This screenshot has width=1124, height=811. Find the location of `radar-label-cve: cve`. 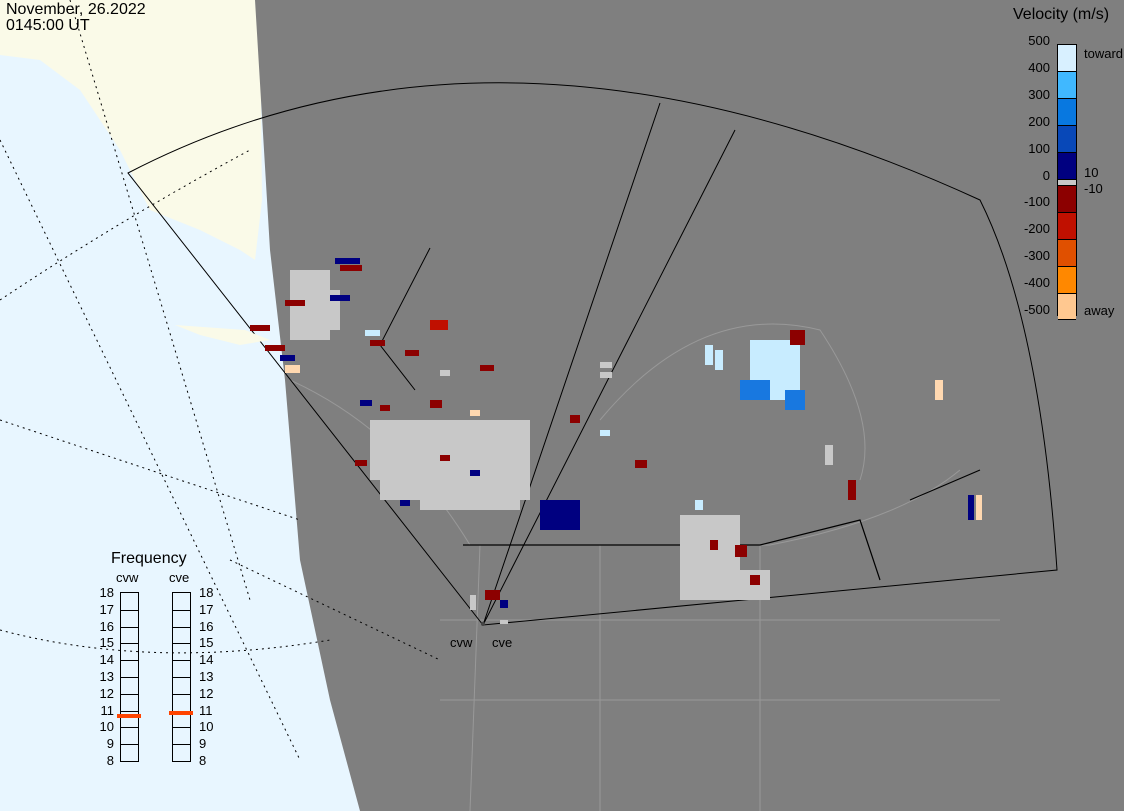

radar-label-cve: cve is located at coordinates (502, 642).